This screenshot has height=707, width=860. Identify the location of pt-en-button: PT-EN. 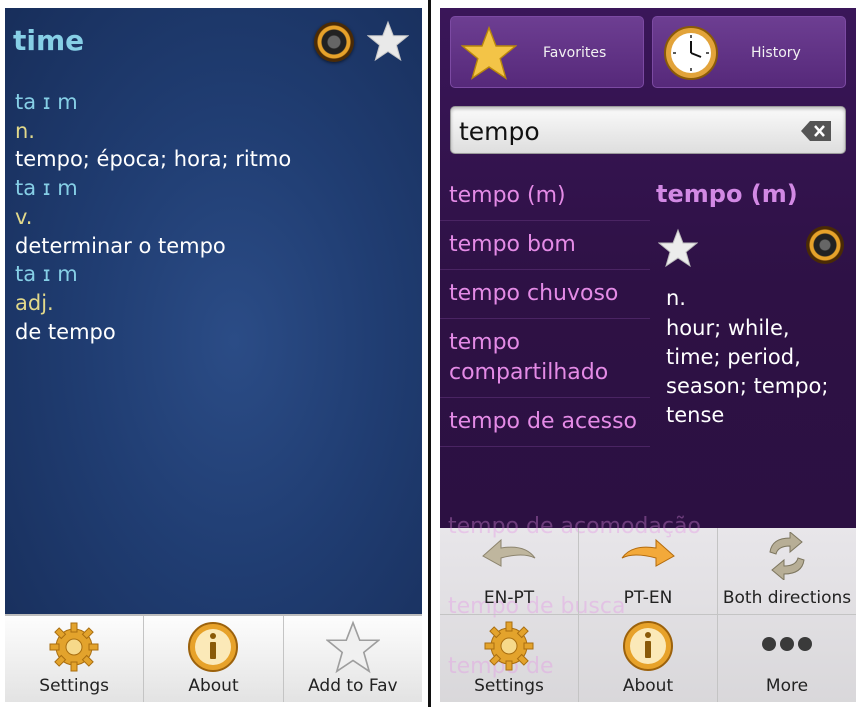
(647, 571).